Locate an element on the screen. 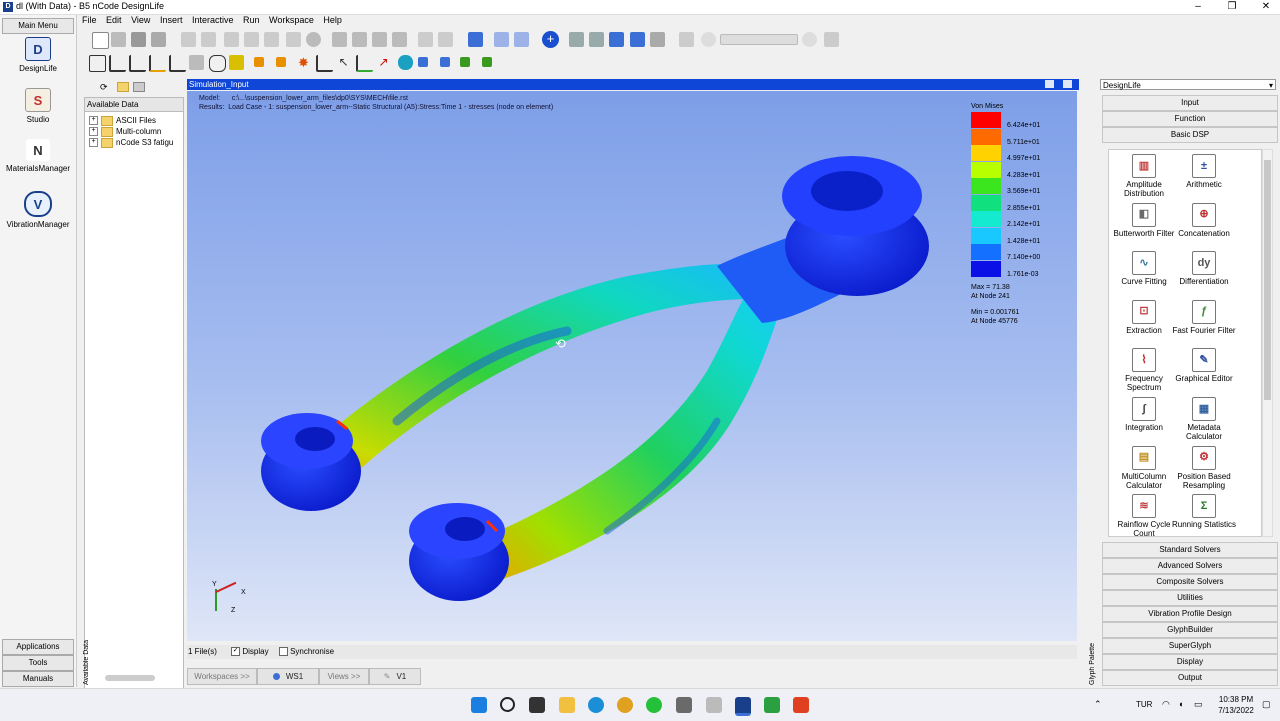  tool-designlife: D DesignLife is located at coordinates (38, 55).